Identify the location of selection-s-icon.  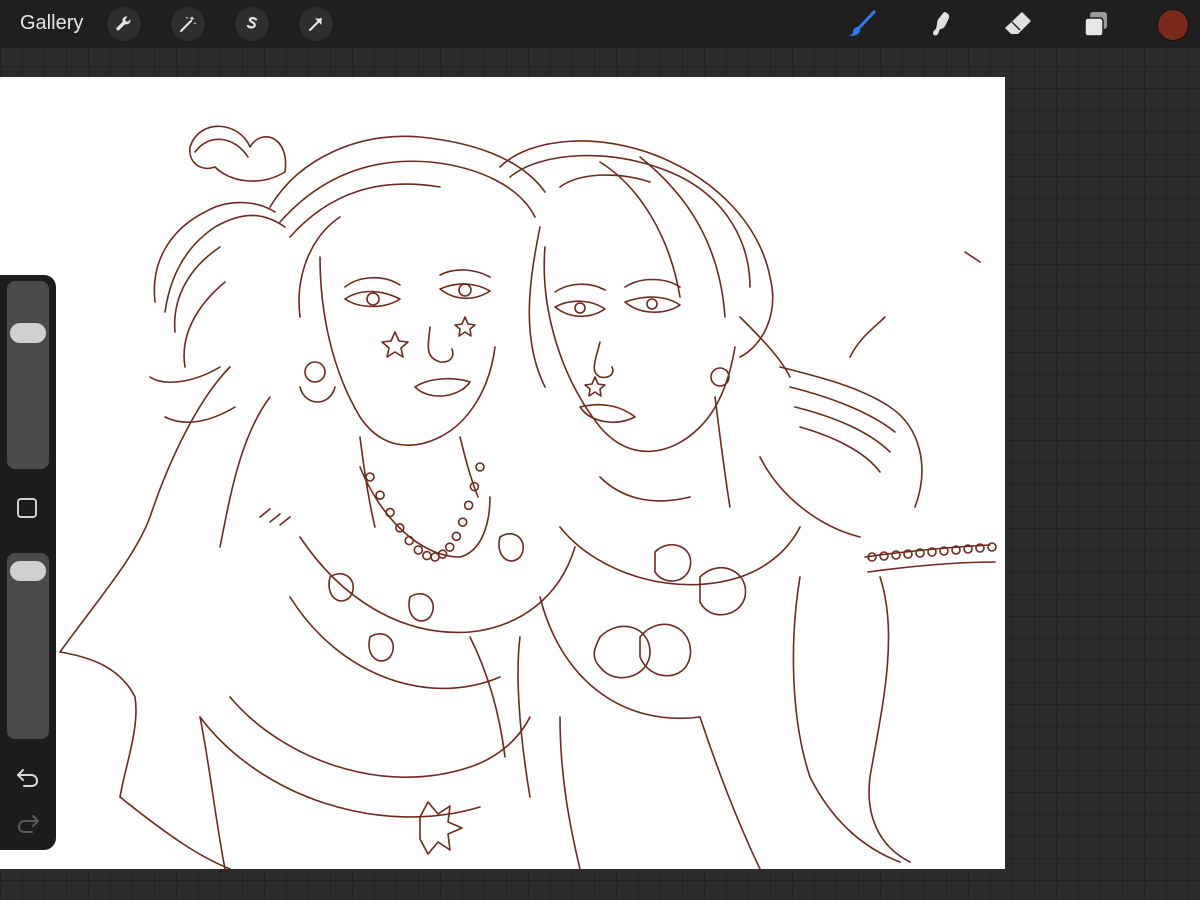
(252, 23).